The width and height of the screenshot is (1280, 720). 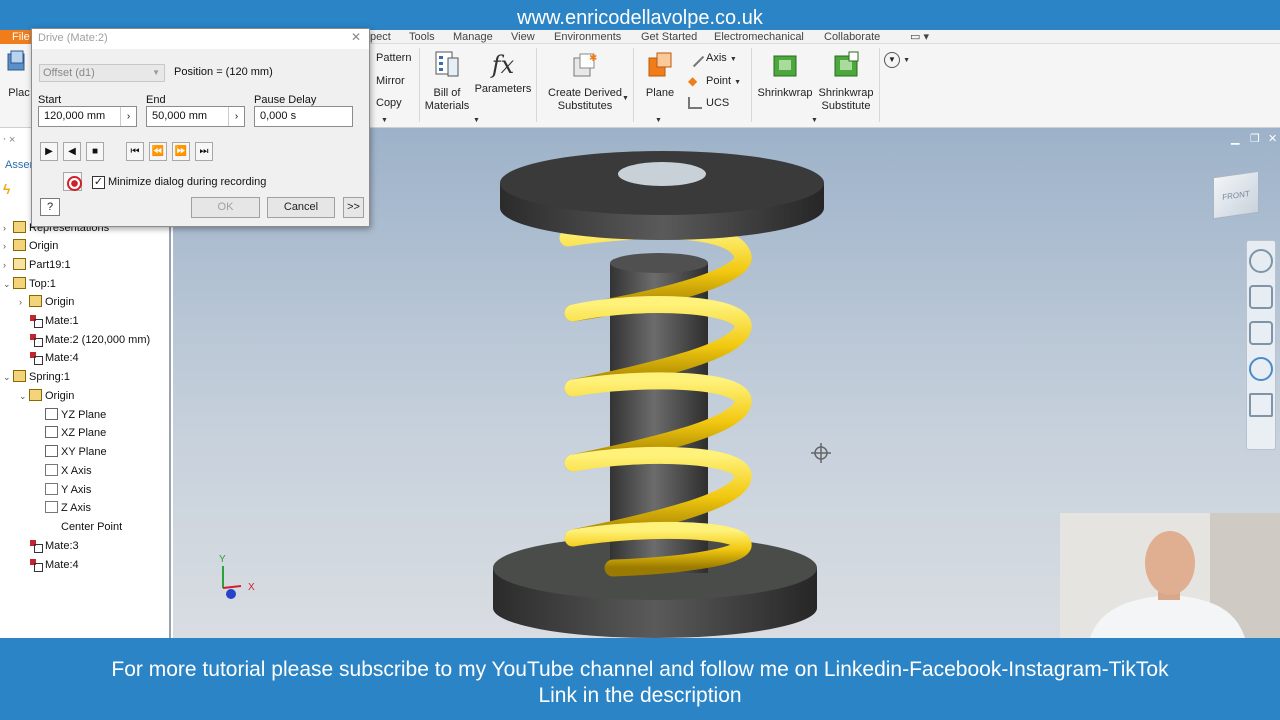 I want to click on offset-select: Offset (d1) ▼, so click(x=102, y=73).